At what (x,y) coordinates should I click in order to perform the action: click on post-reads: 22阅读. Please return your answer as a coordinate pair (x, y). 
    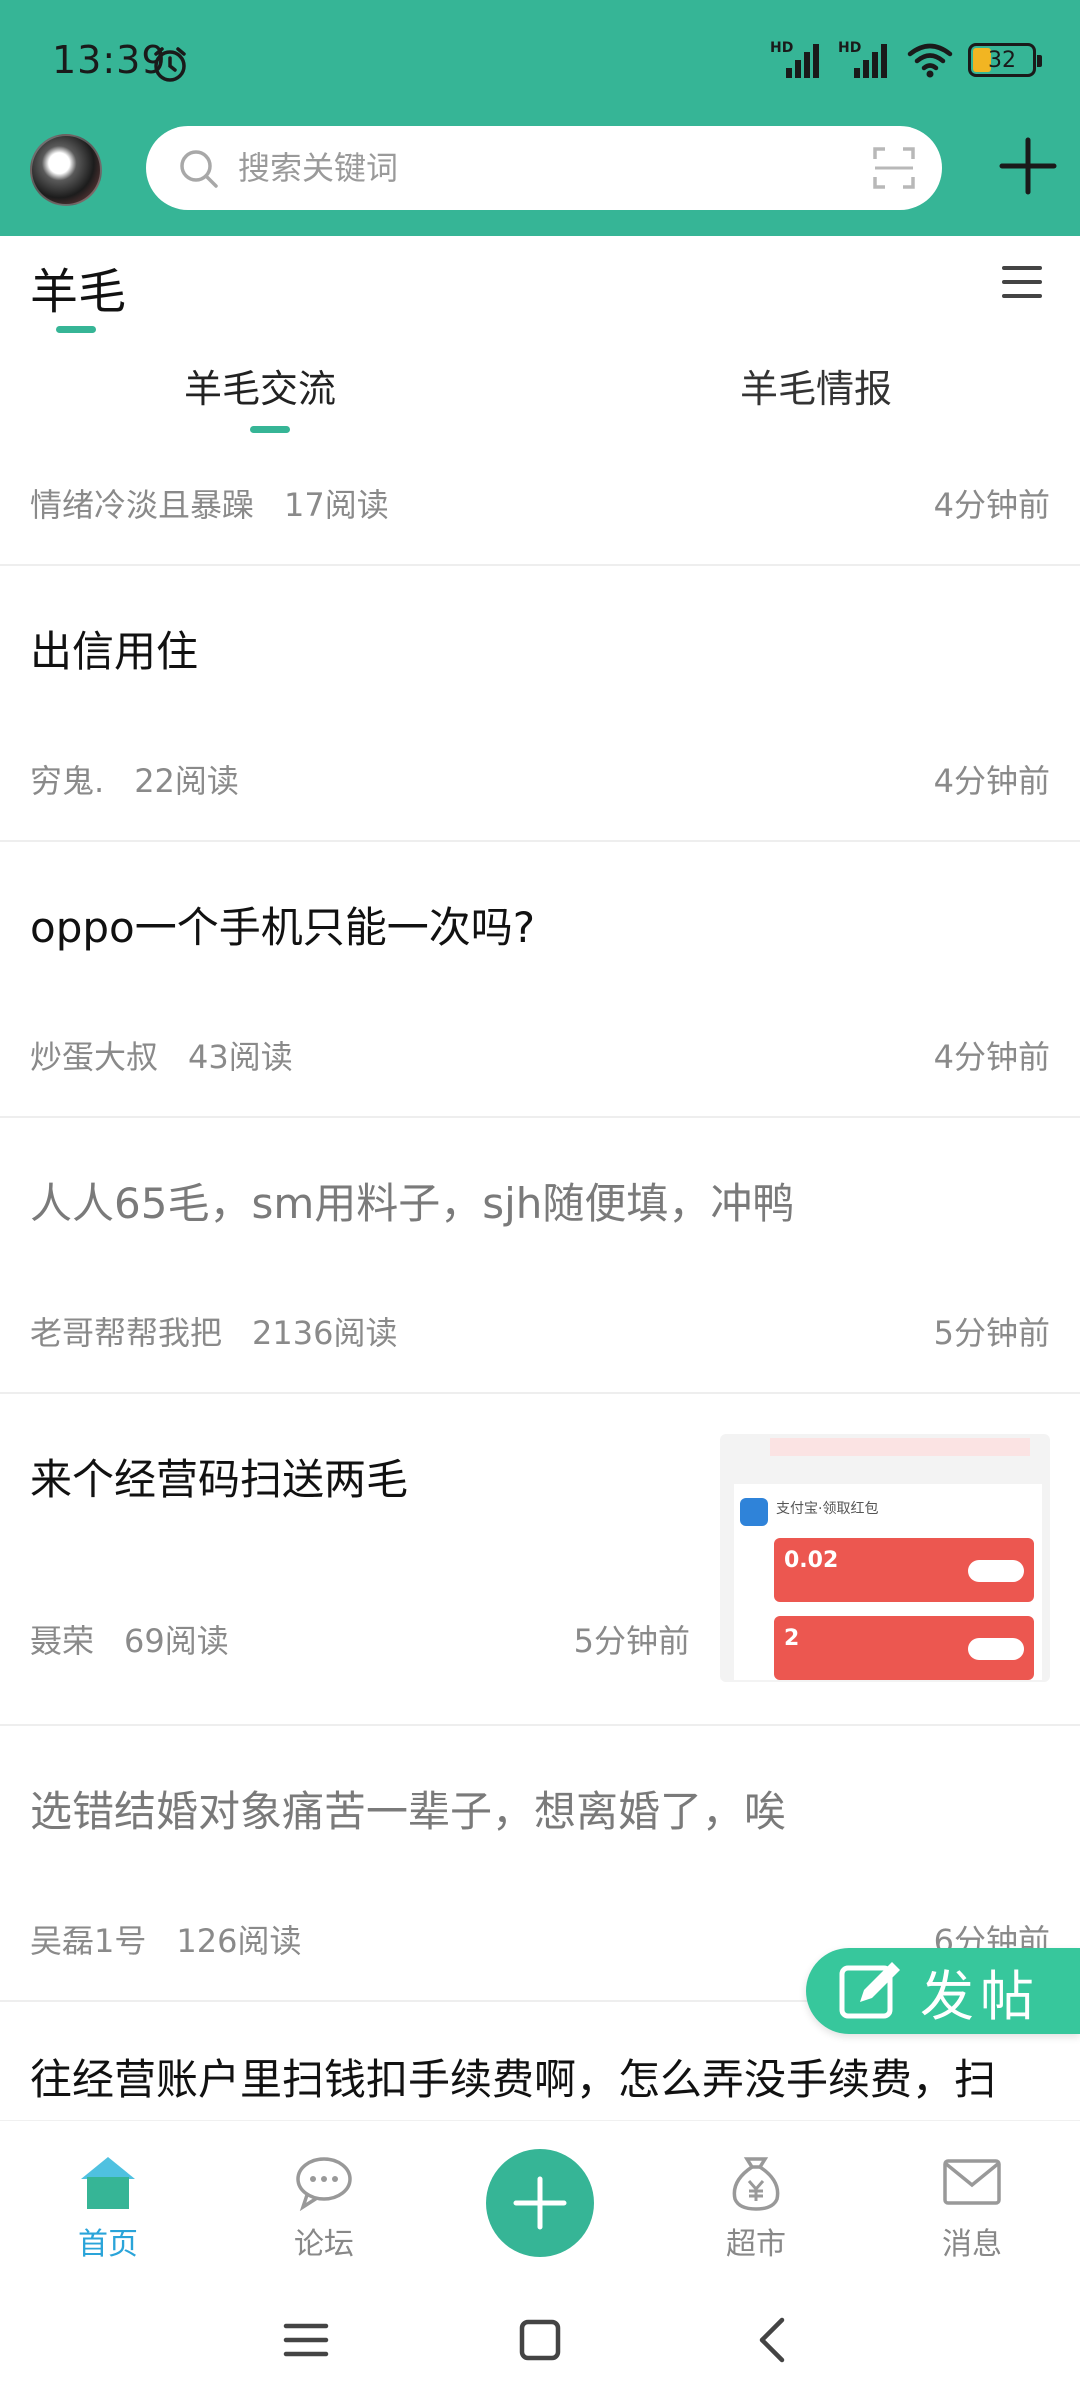
    Looking at the image, I should click on (186, 781).